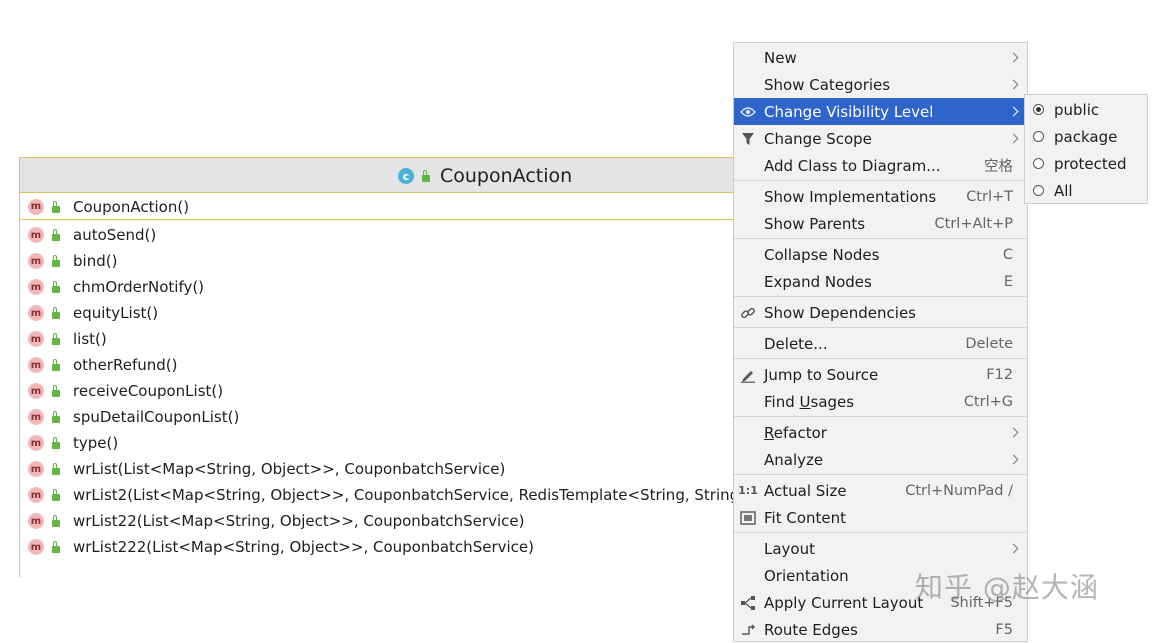 The width and height of the screenshot is (1155, 643). Describe the element at coordinates (809, 401) in the screenshot. I see `menu-item-label: Find Usages` at that location.